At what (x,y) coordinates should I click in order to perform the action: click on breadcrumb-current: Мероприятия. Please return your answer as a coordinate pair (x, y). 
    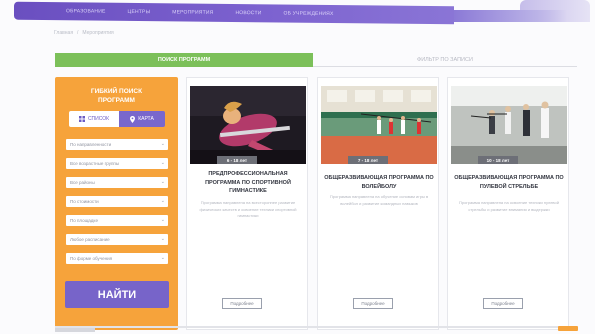
    Looking at the image, I should click on (98, 33).